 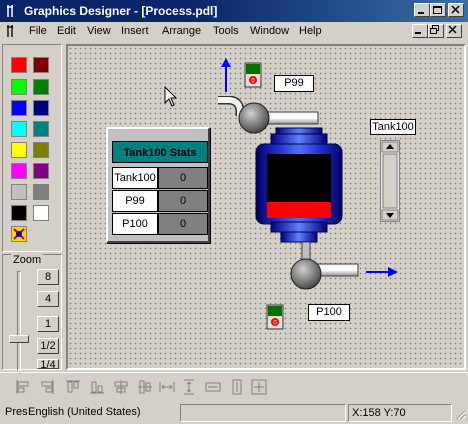 What do you see at coordinates (48, 299) in the screenshot?
I see `zoom-4-button: 4` at bounding box center [48, 299].